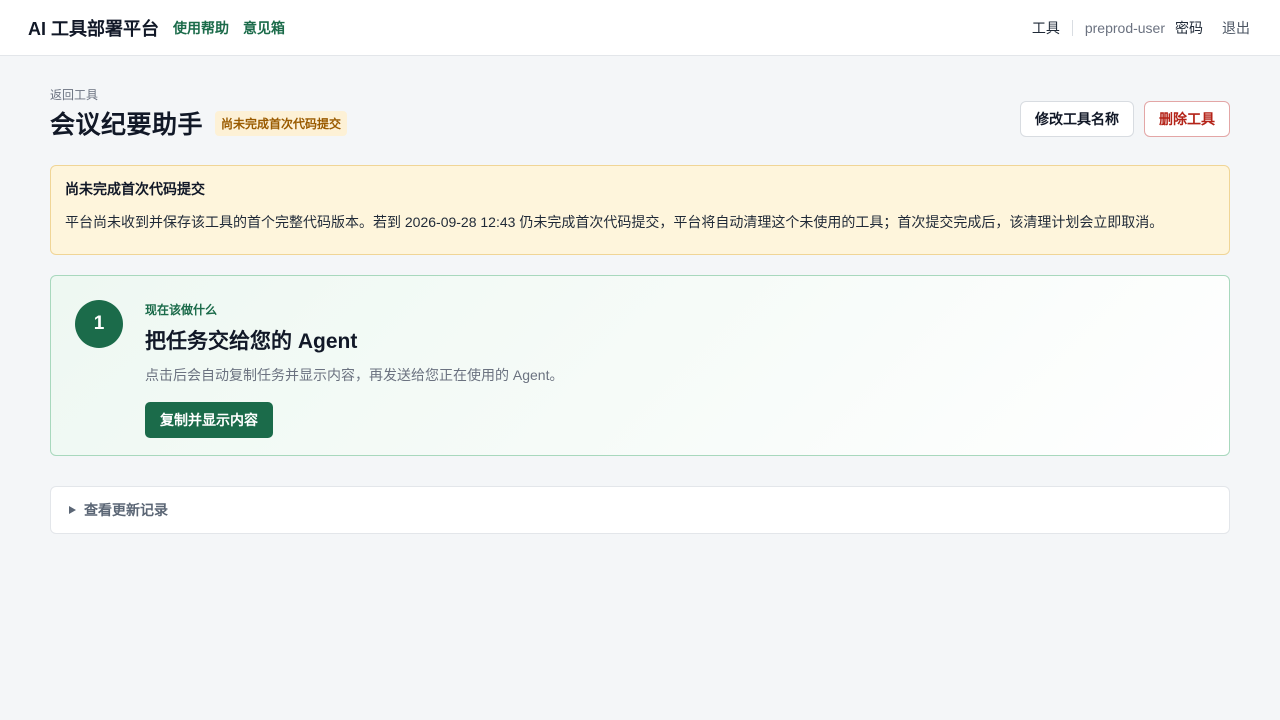  I want to click on changelog-toggle: 查看更新记录, so click(640, 510).